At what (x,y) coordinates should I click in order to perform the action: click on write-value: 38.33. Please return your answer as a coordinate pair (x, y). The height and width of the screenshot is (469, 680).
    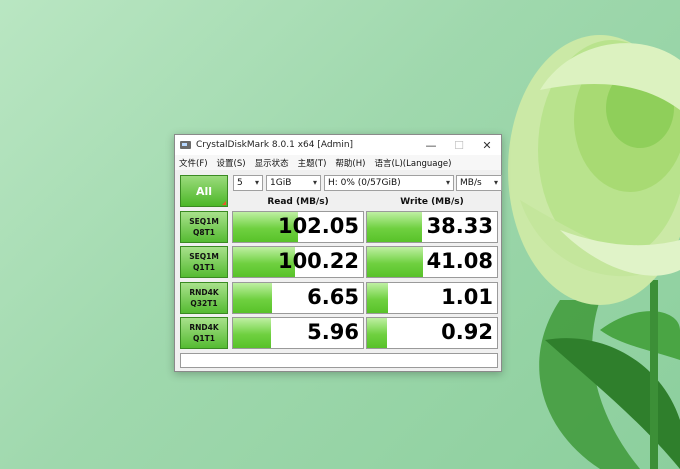
    Looking at the image, I should click on (459, 226).